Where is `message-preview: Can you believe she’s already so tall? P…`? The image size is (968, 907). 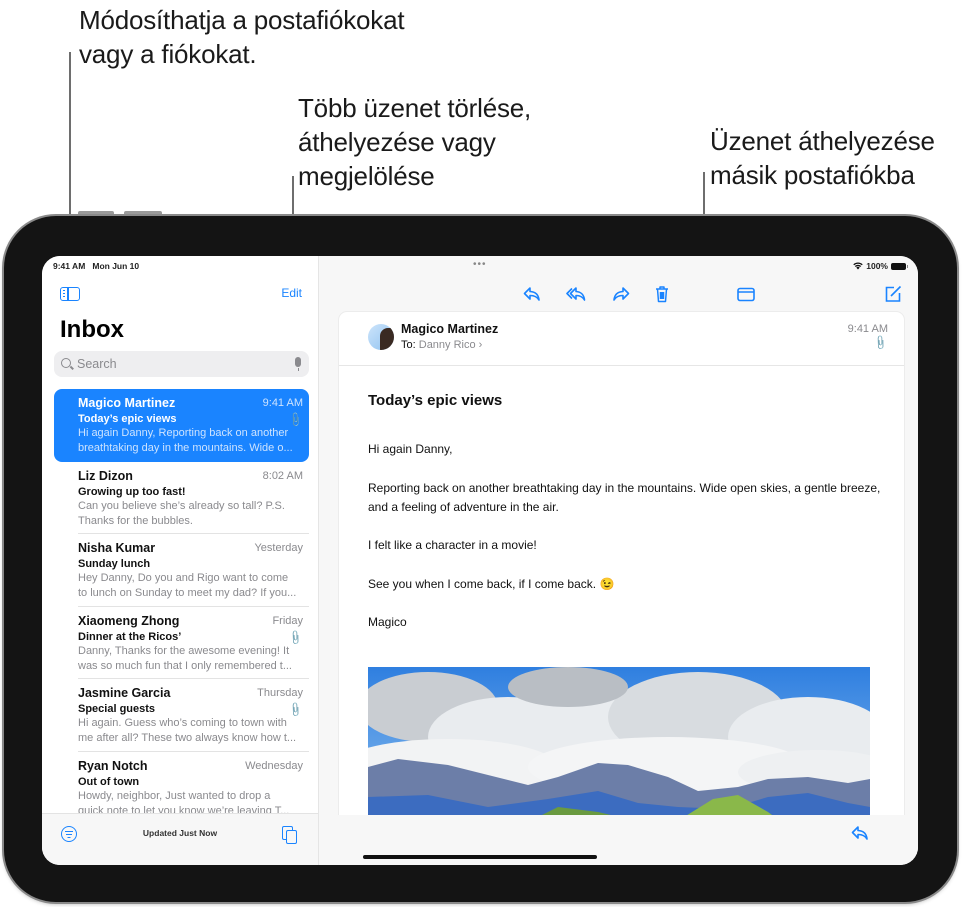
message-preview: Can you believe she’s already so tall? P… is located at coordinates (190, 514).